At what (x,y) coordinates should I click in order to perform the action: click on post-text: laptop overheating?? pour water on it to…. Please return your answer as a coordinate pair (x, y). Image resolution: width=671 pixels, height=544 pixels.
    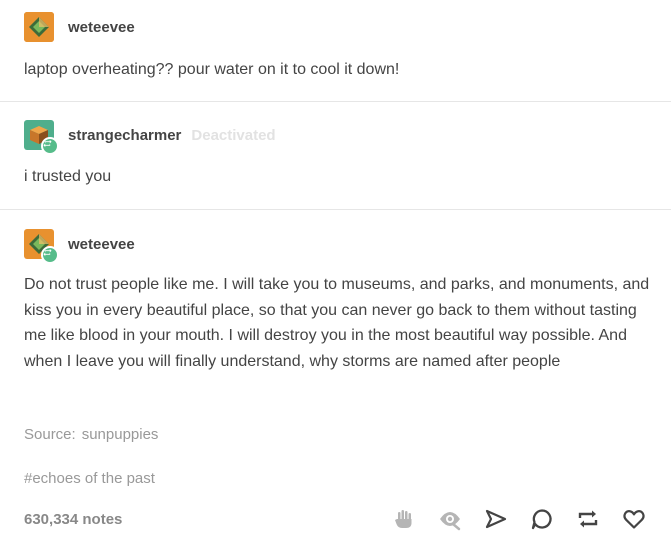
    Looking at the image, I should click on (212, 69).